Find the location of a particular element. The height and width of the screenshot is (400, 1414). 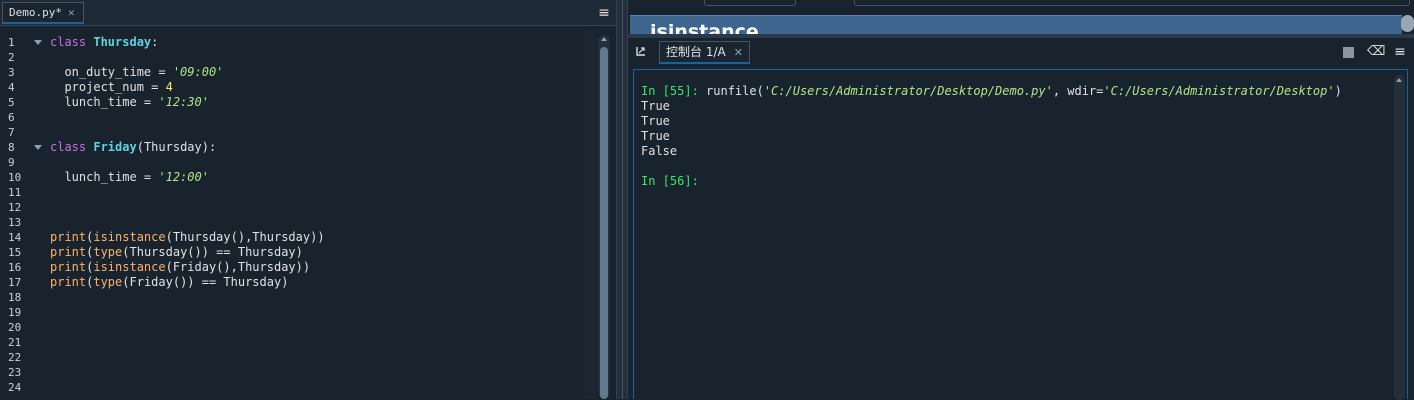

code-line-3: on_duty_time = '09:00' is located at coordinates (136, 72).